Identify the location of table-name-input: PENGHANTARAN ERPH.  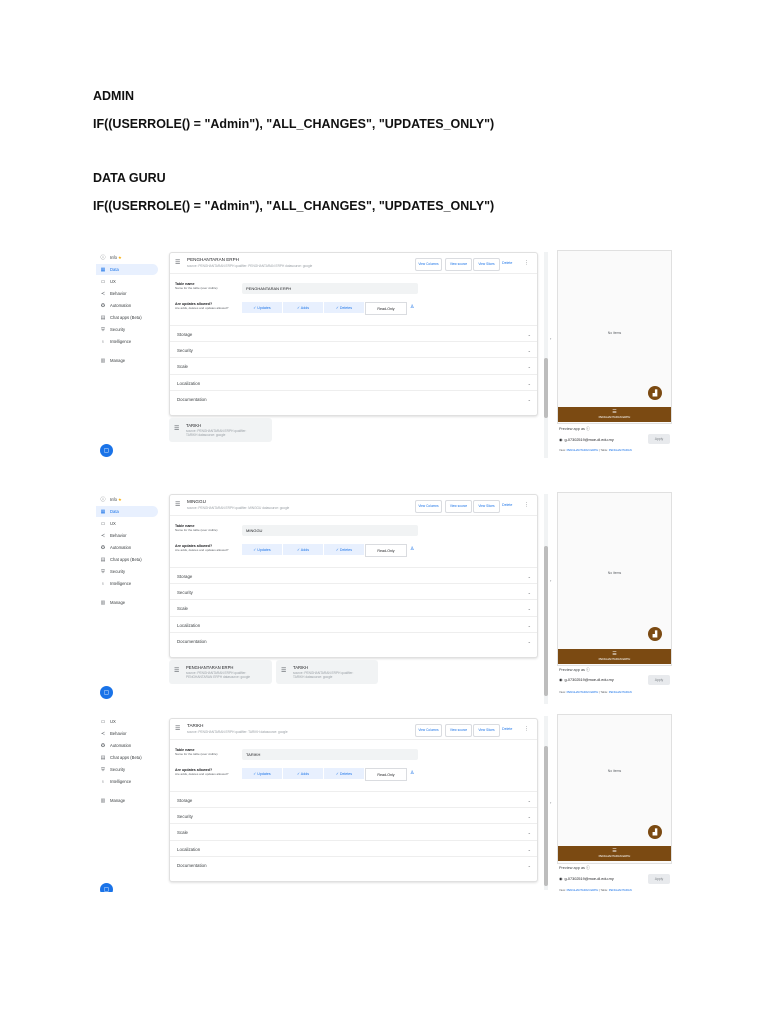
(330, 288).